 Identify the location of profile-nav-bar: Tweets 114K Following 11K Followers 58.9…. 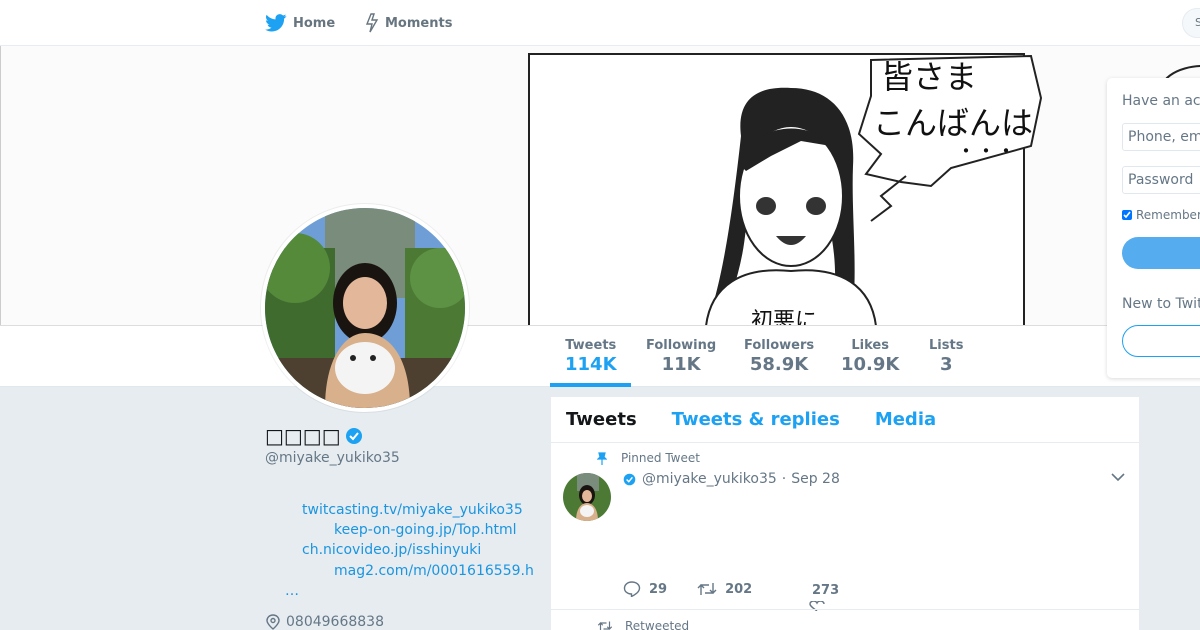
(600, 356).